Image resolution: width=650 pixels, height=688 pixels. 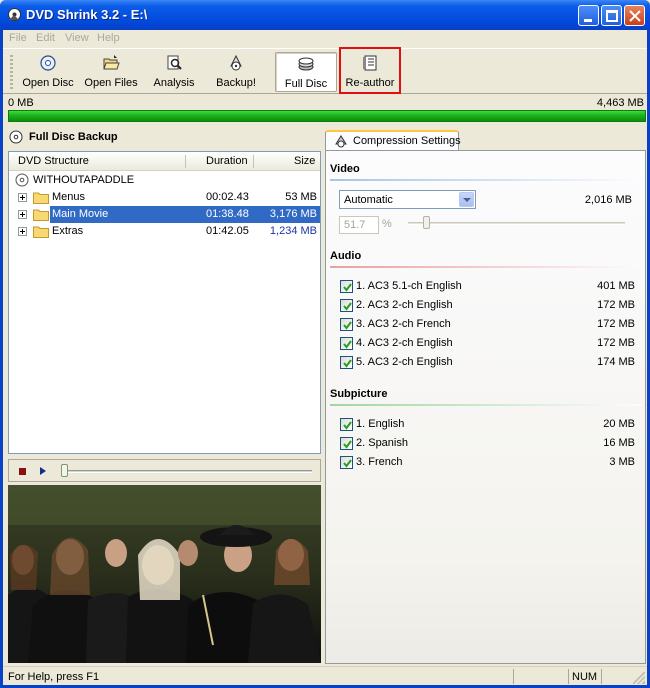 I want to click on video-frame, so click(x=164, y=574).